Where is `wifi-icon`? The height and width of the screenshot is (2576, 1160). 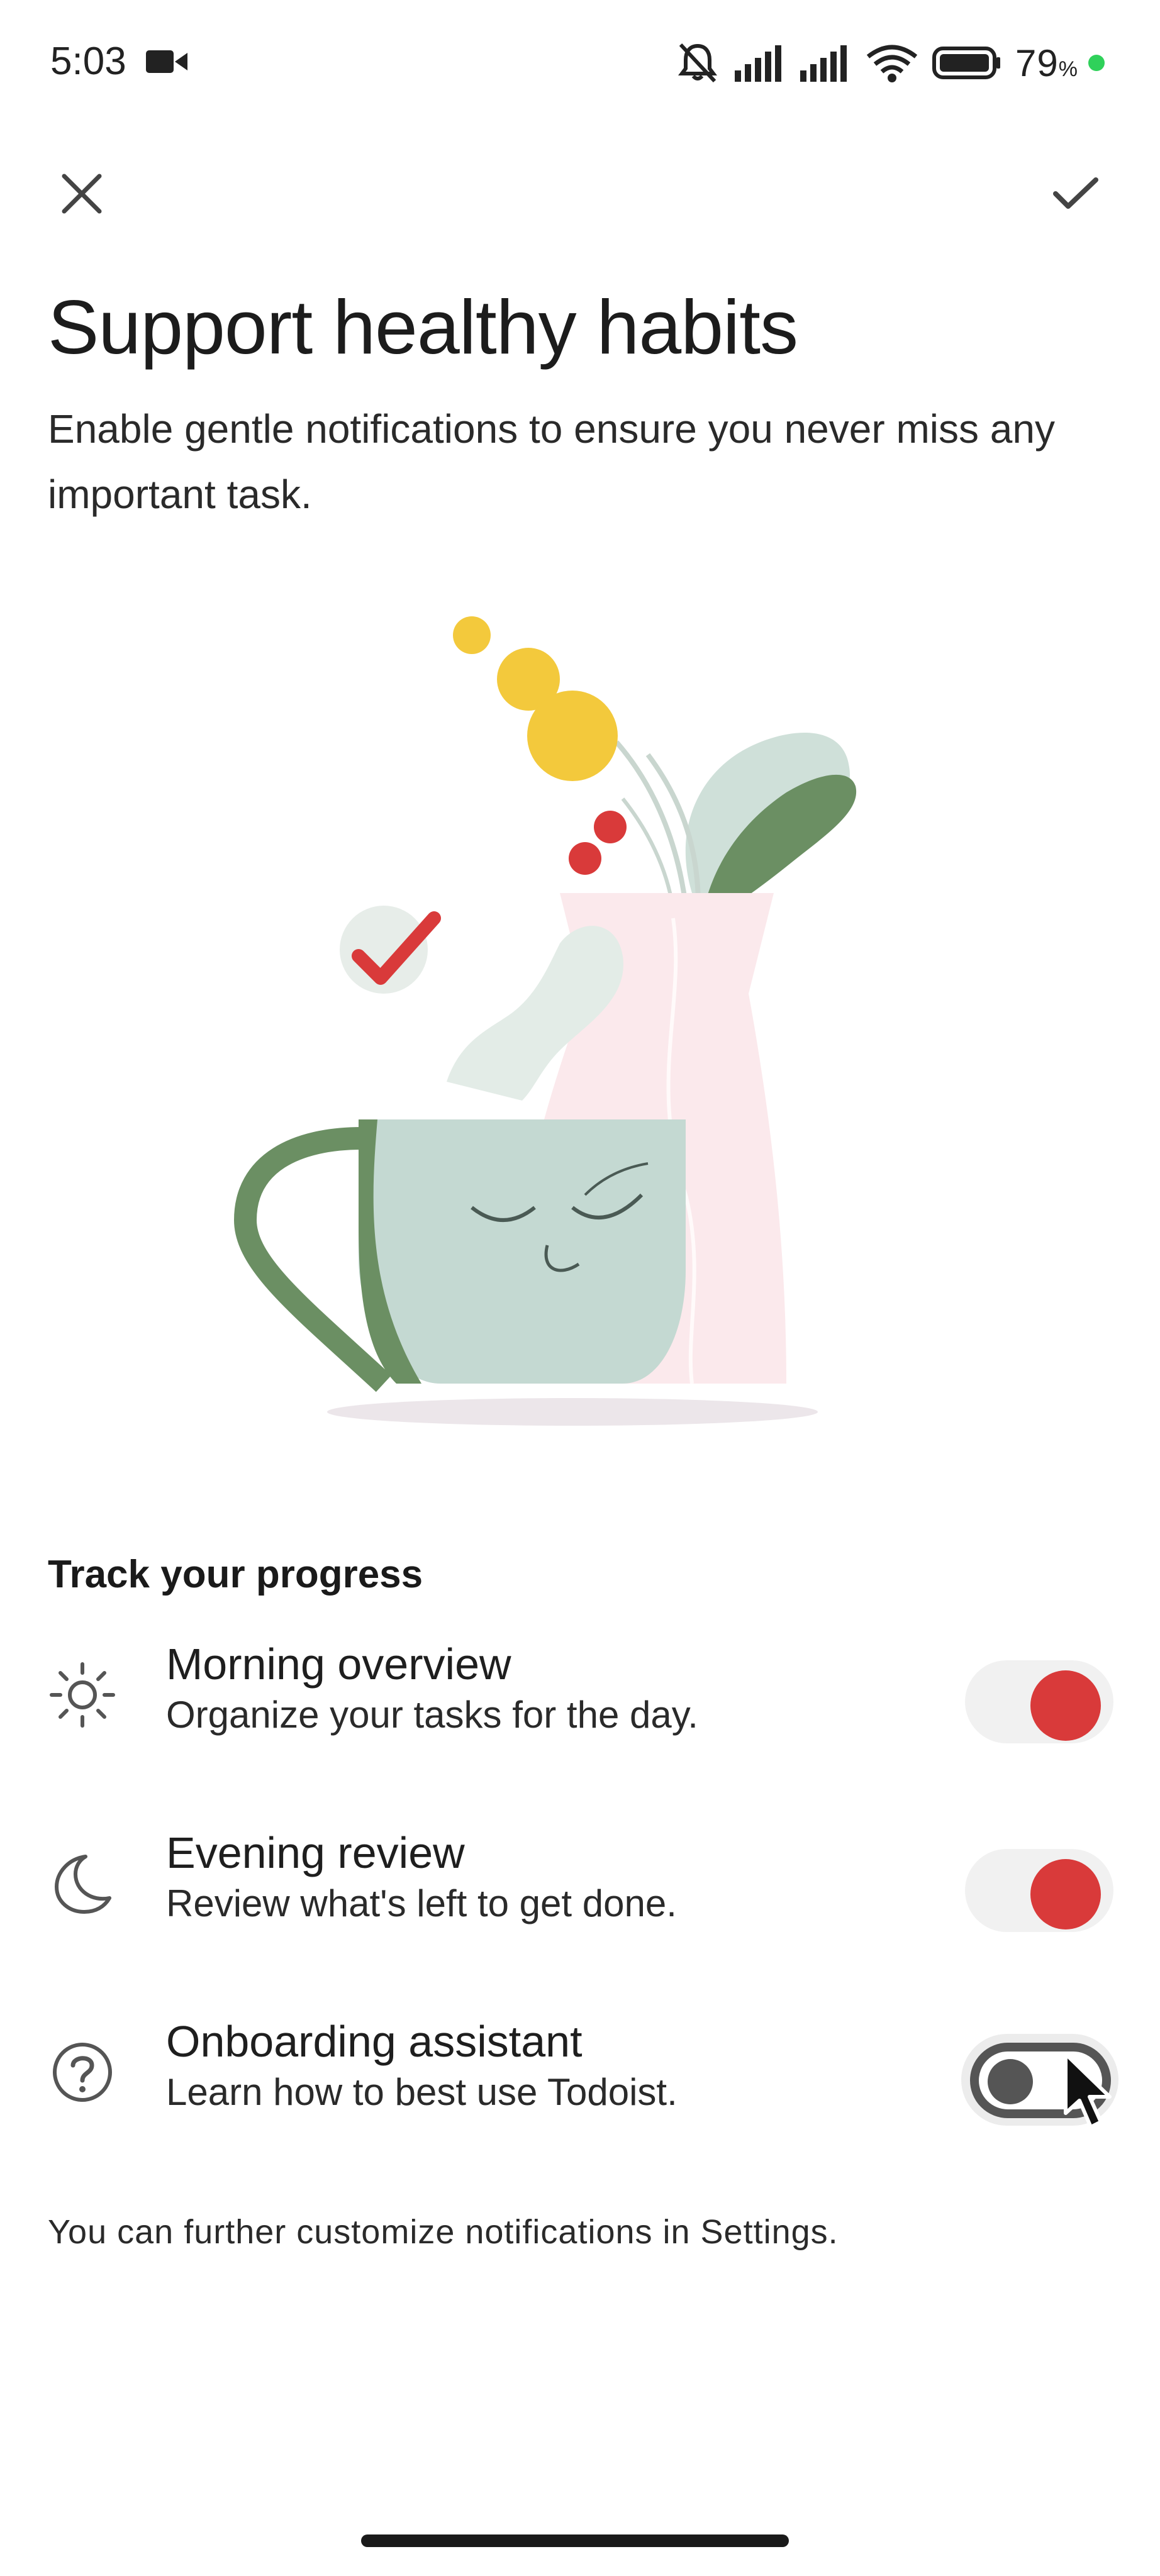 wifi-icon is located at coordinates (892, 63).